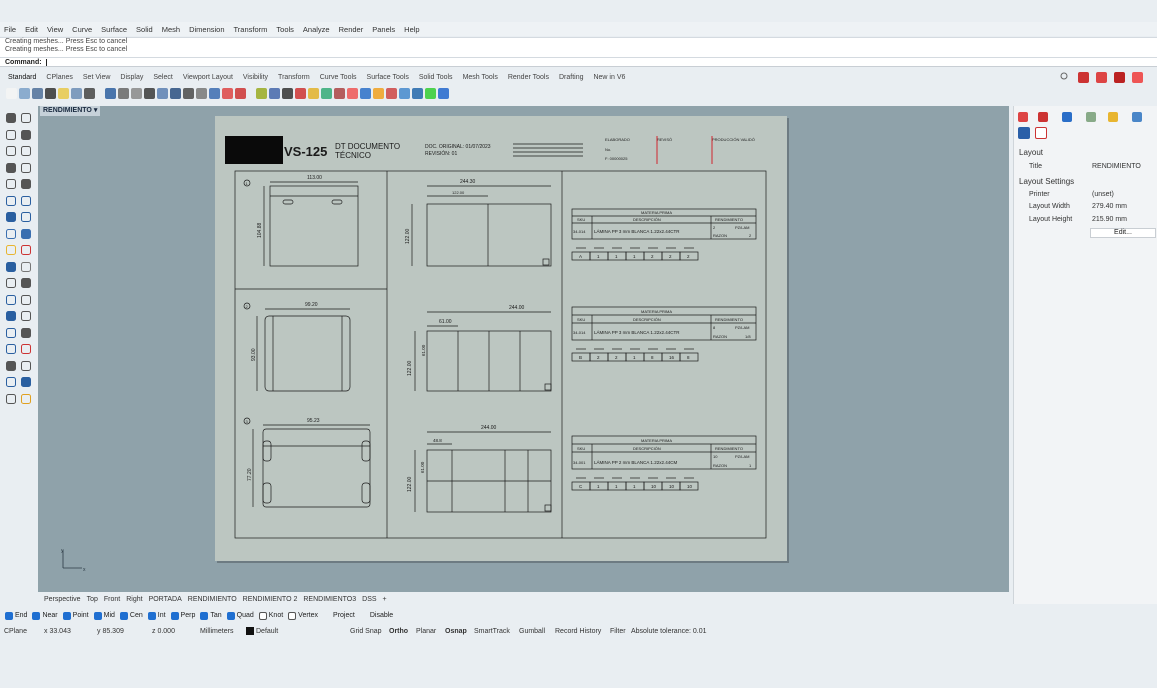  I want to click on viewport-tab: Right, so click(134, 599).